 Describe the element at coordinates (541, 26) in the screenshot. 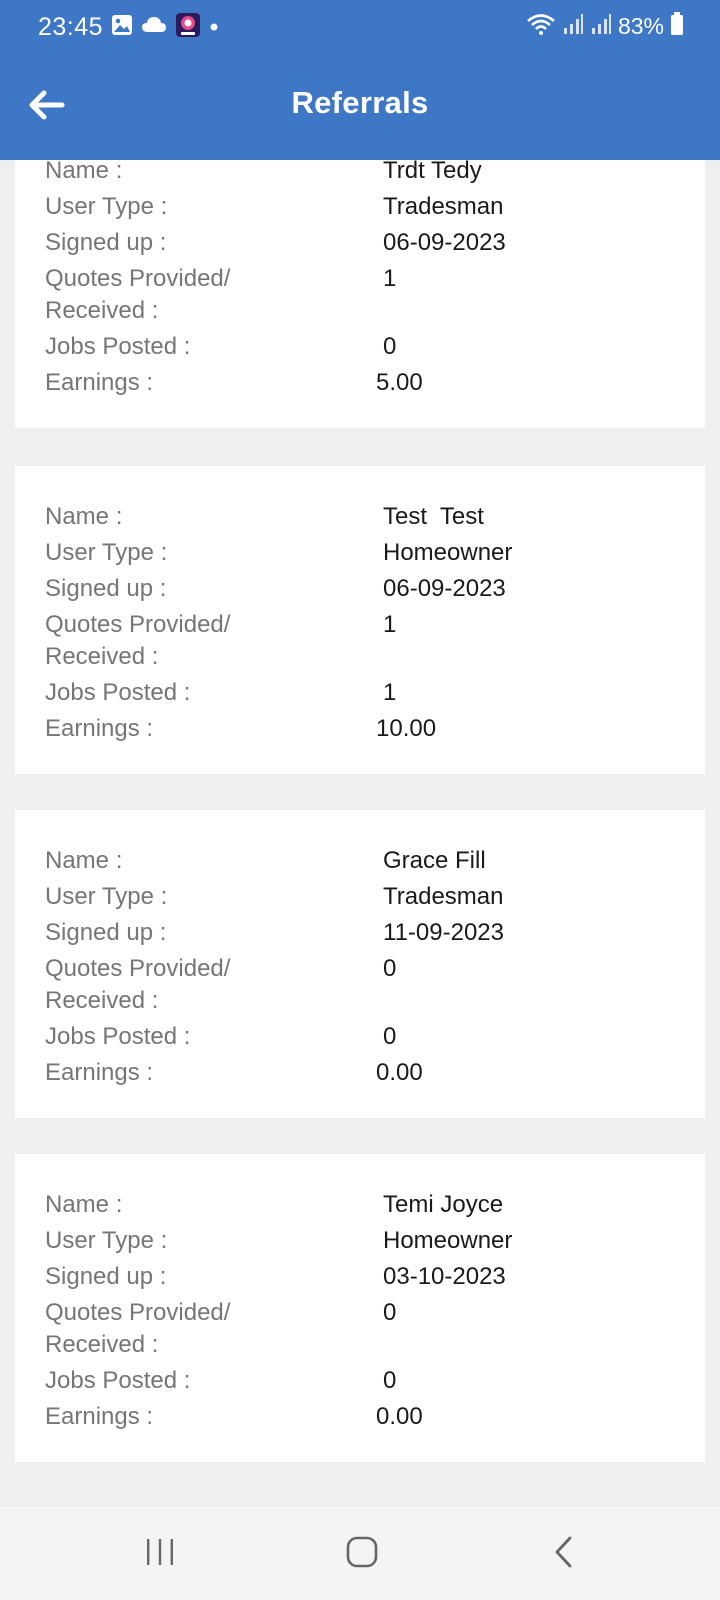

I see `wifi-icon` at that location.